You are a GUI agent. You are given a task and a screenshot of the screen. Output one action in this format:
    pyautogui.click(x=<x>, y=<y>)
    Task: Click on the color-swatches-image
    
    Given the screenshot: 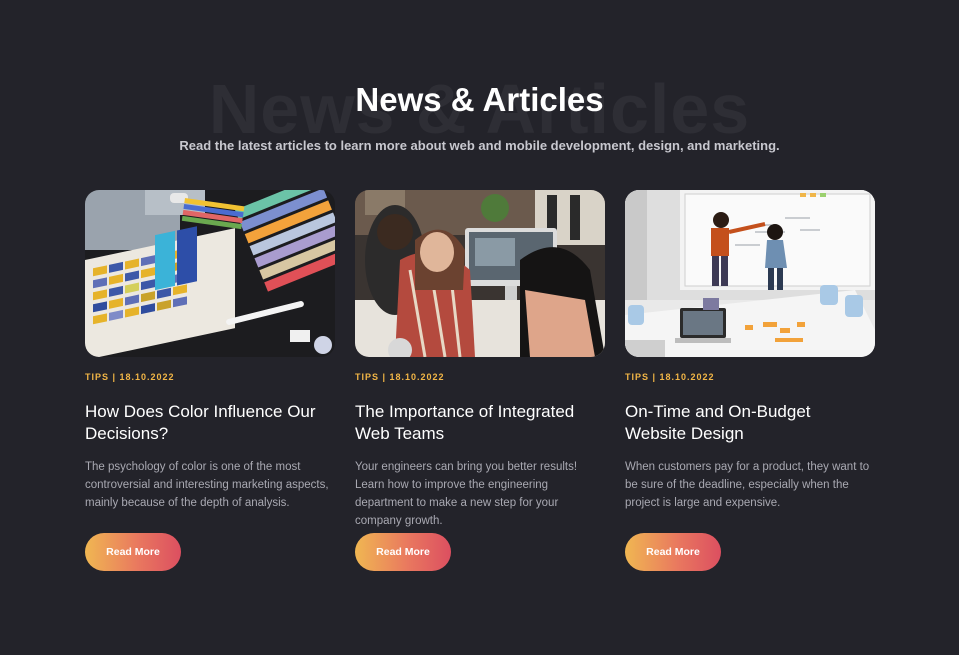 What is the action you would take?
    pyautogui.click(x=210, y=273)
    